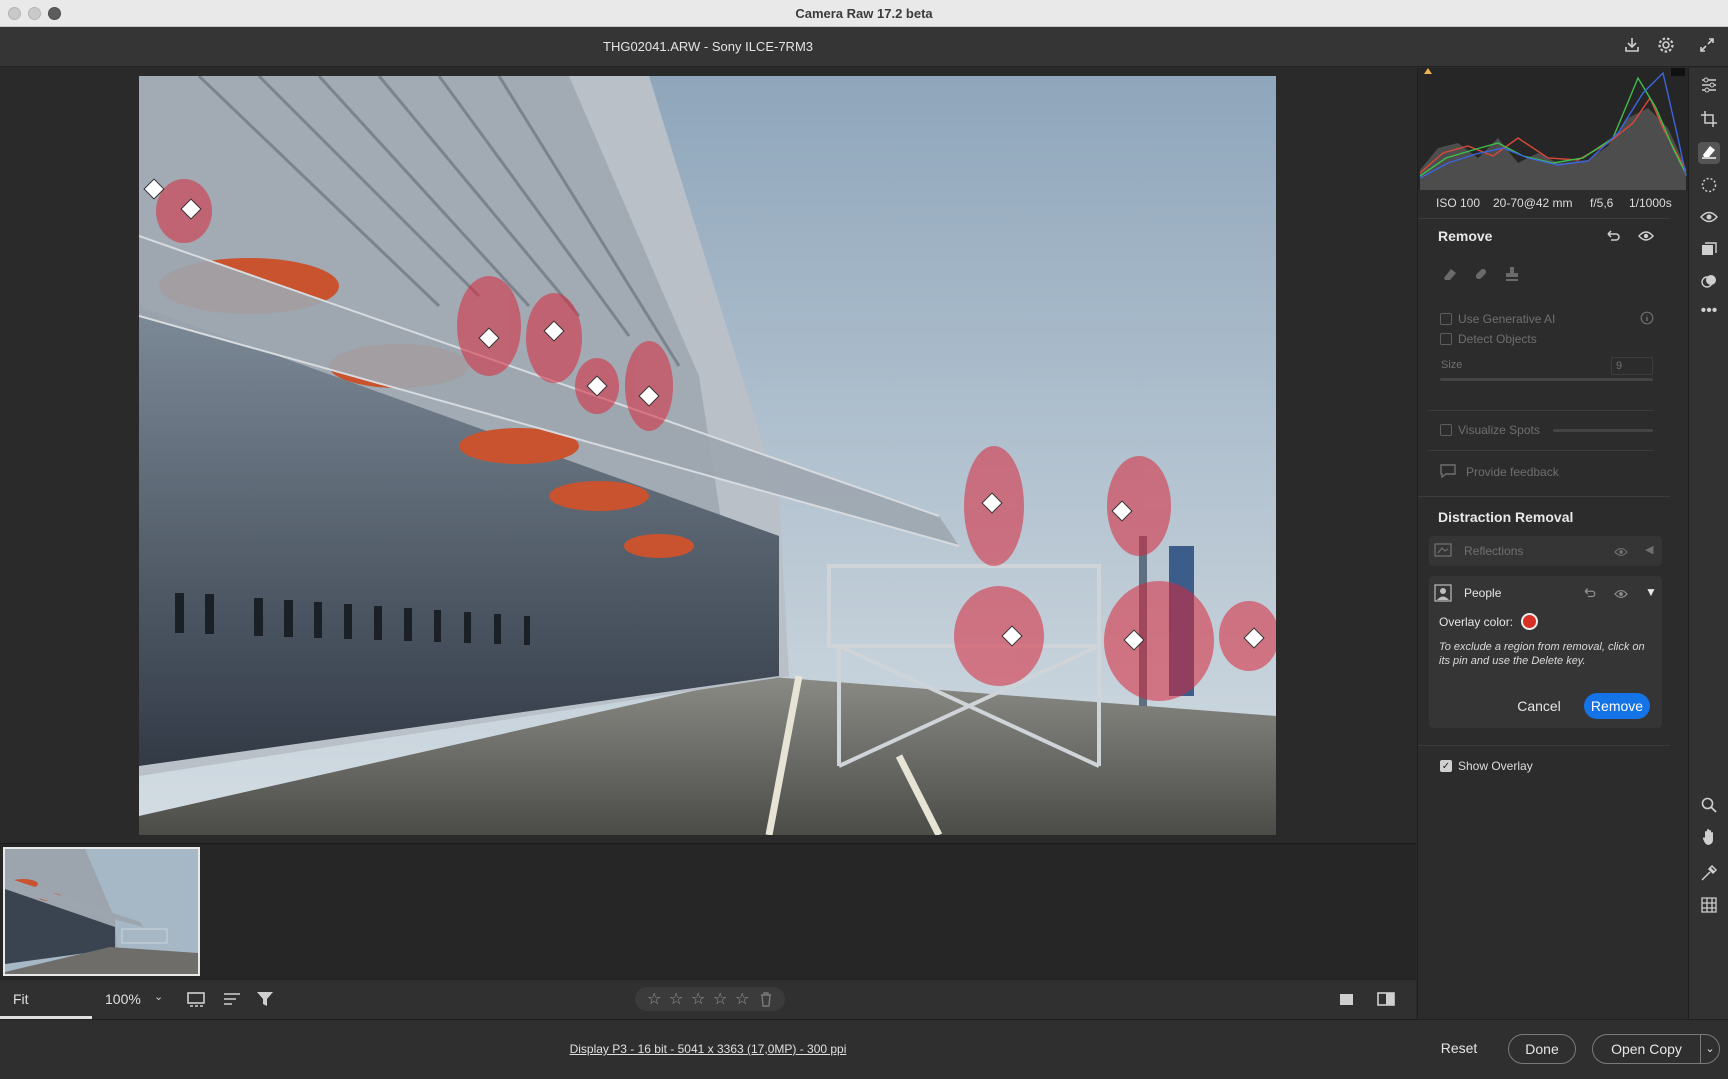  I want to click on filter-icon, so click(265, 1001).